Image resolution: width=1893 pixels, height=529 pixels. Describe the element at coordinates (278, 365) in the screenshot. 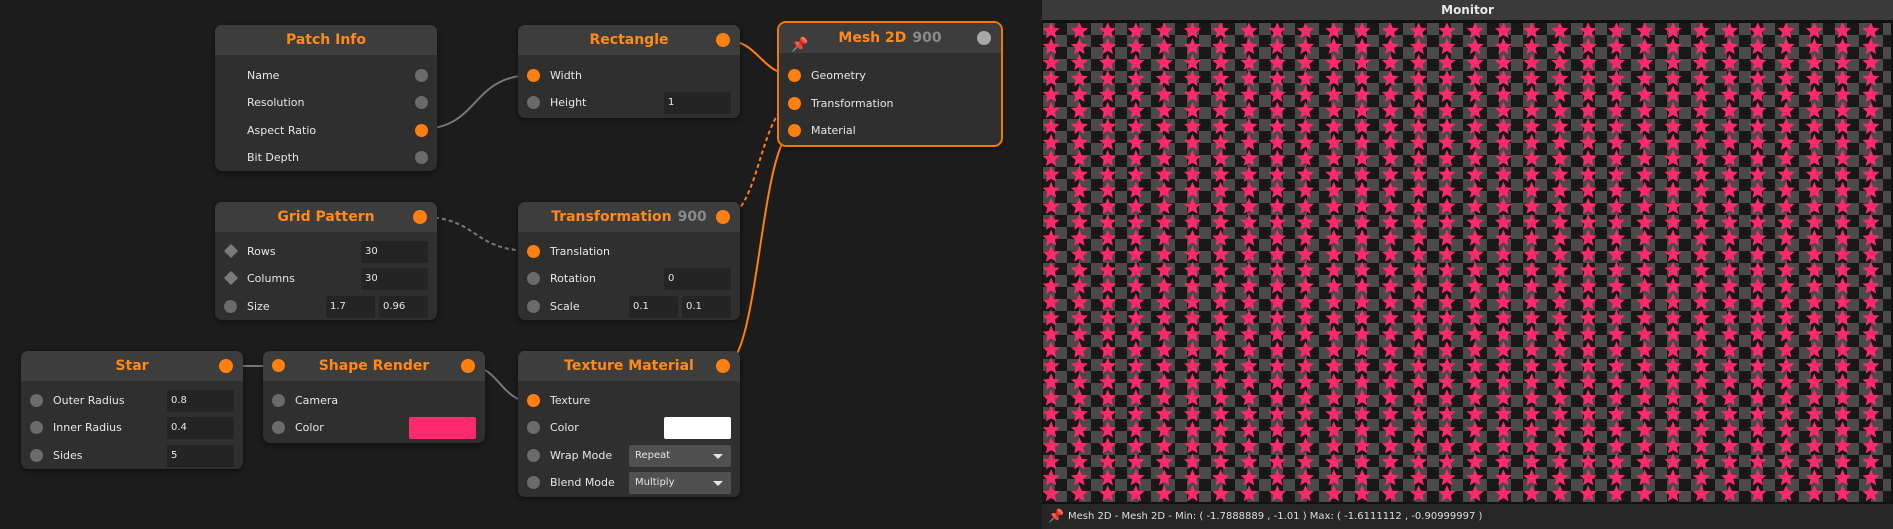

I see `input-port-shape` at that location.